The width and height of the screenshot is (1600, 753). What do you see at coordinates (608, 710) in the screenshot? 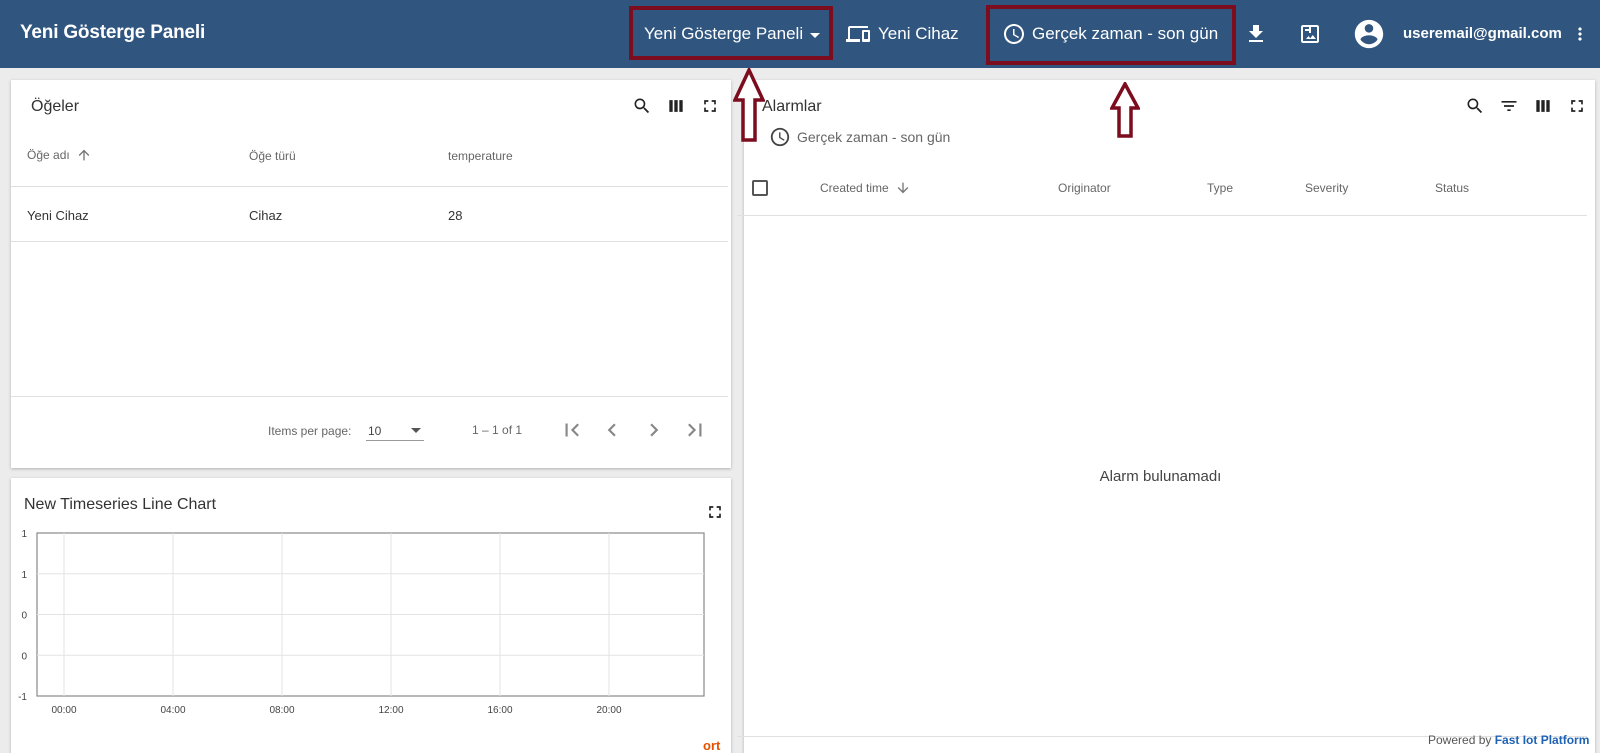
I see `x-tick-label: 20:00` at bounding box center [608, 710].